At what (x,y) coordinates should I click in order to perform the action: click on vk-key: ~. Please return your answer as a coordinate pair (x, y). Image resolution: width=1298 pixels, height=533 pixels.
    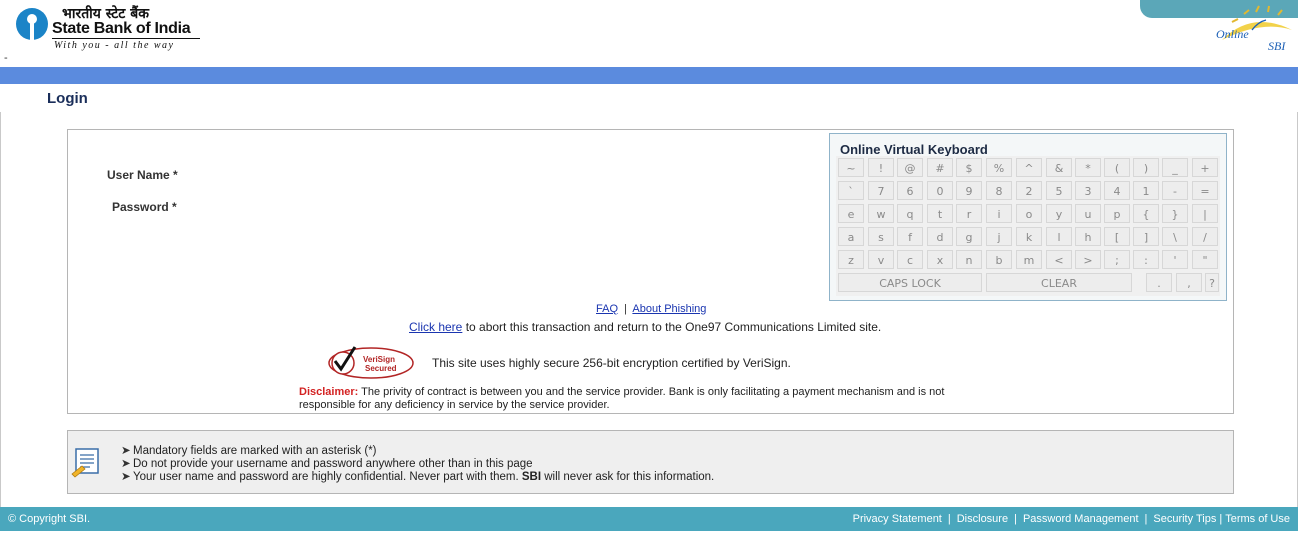
    Looking at the image, I should click on (851, 167).